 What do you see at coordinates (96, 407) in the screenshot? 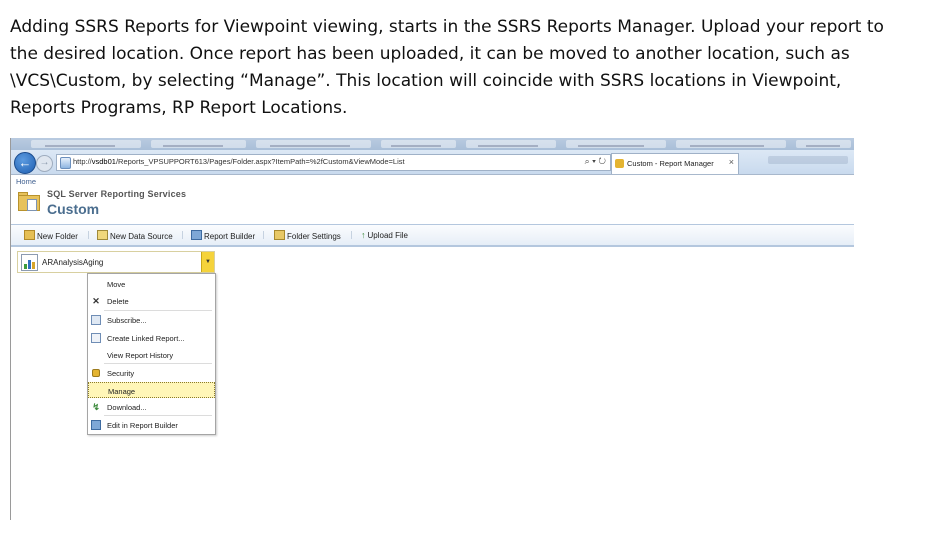
I see `download-icon: ↯` at bounding box center [96, 407].